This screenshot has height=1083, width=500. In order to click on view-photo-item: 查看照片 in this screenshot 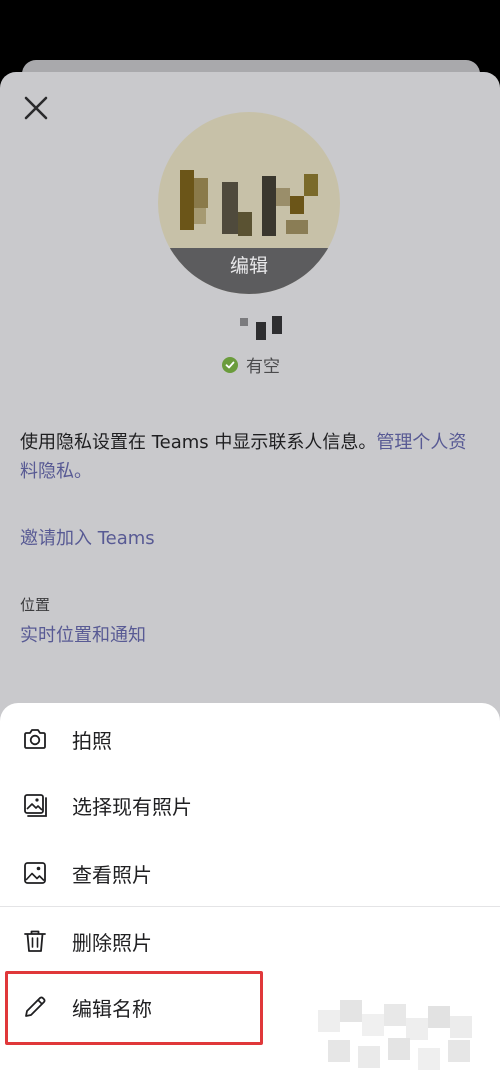, I will do `click(250, 872)`.